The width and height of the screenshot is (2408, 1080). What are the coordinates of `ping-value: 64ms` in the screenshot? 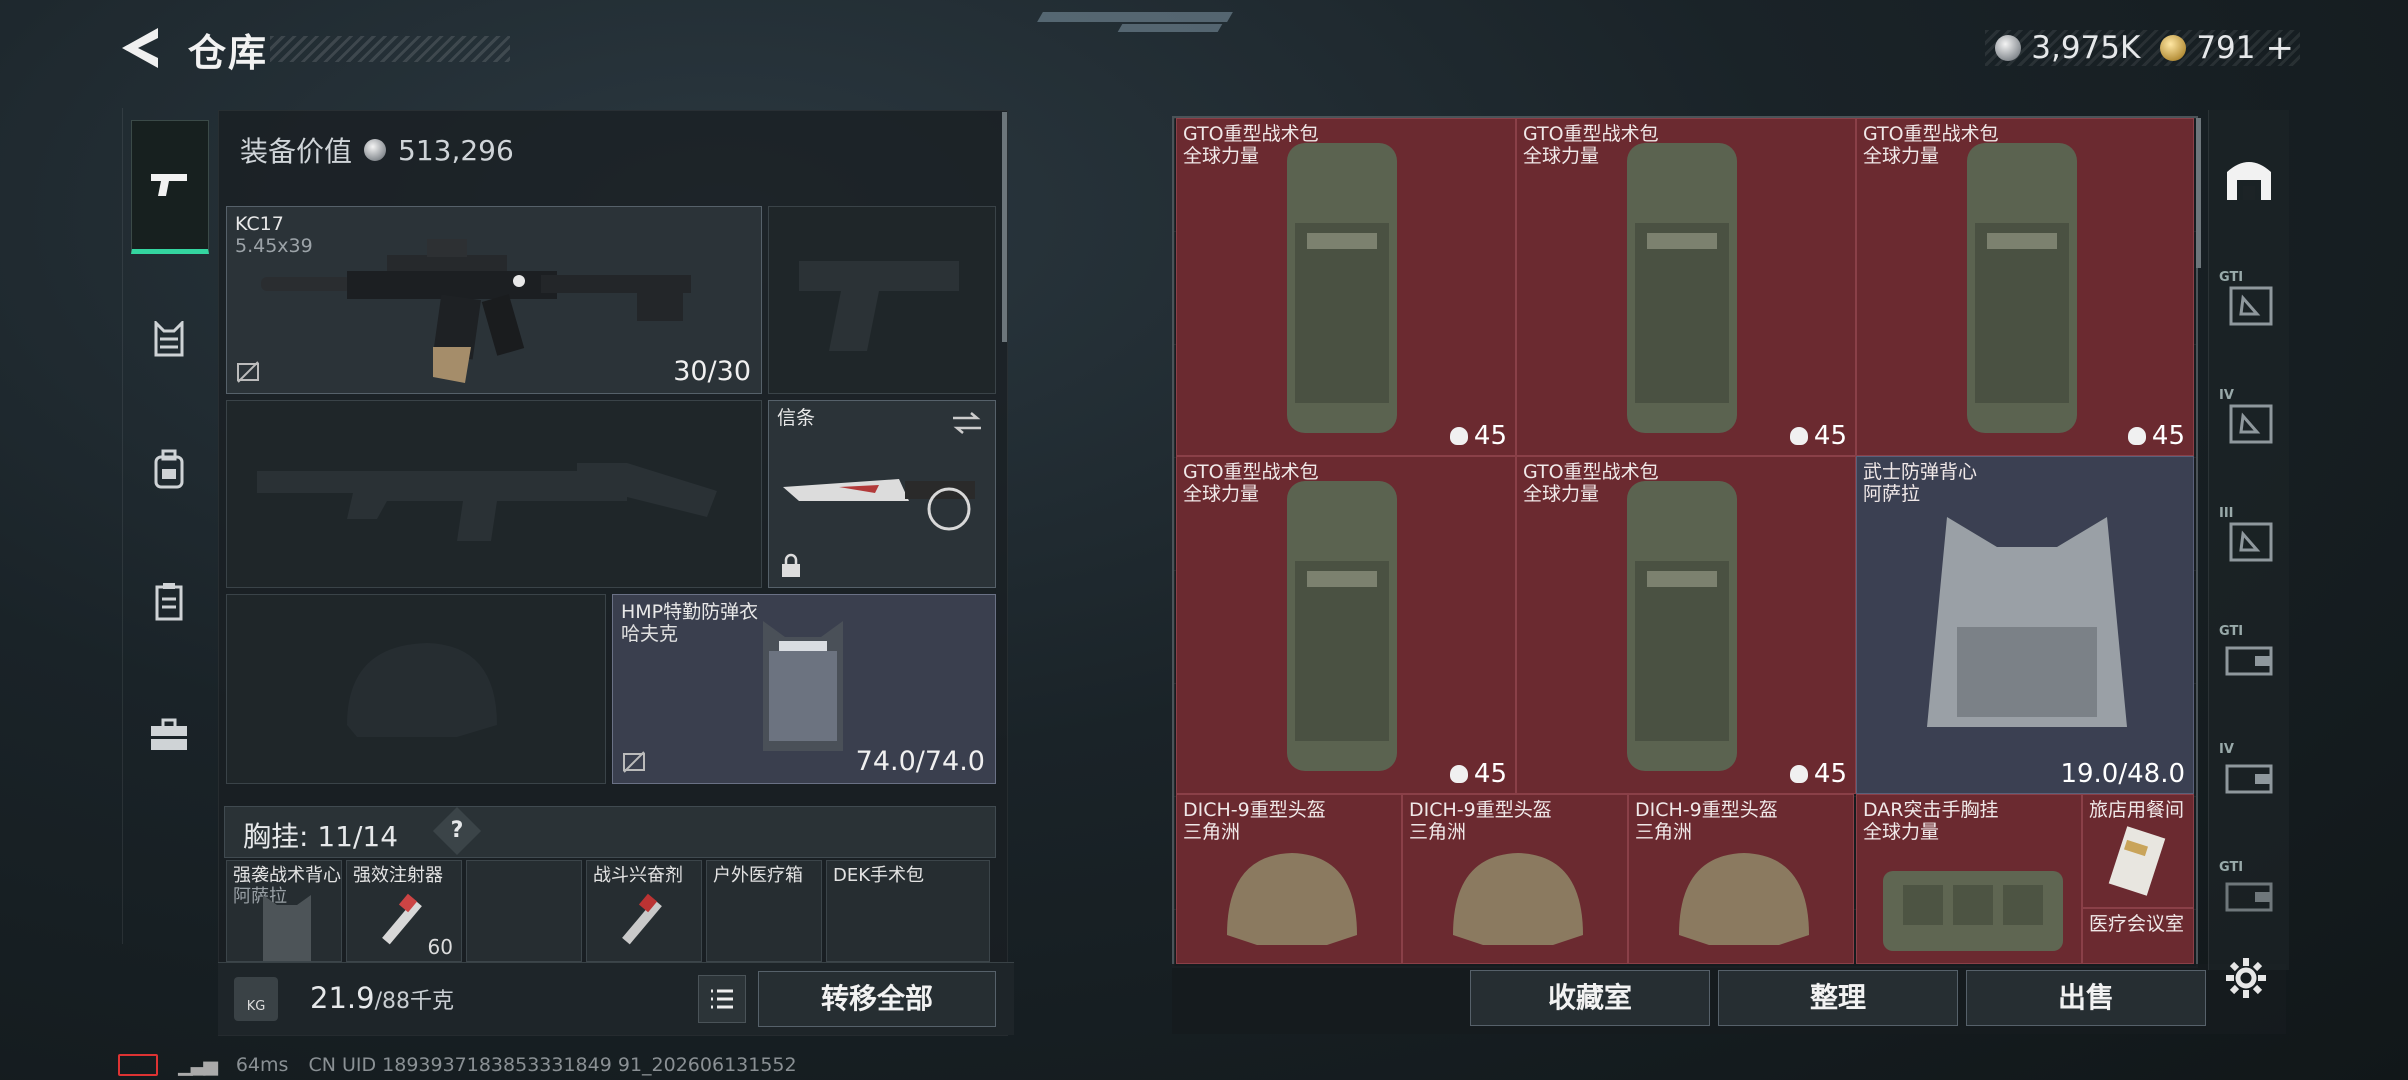 It's located at (262, 1065).